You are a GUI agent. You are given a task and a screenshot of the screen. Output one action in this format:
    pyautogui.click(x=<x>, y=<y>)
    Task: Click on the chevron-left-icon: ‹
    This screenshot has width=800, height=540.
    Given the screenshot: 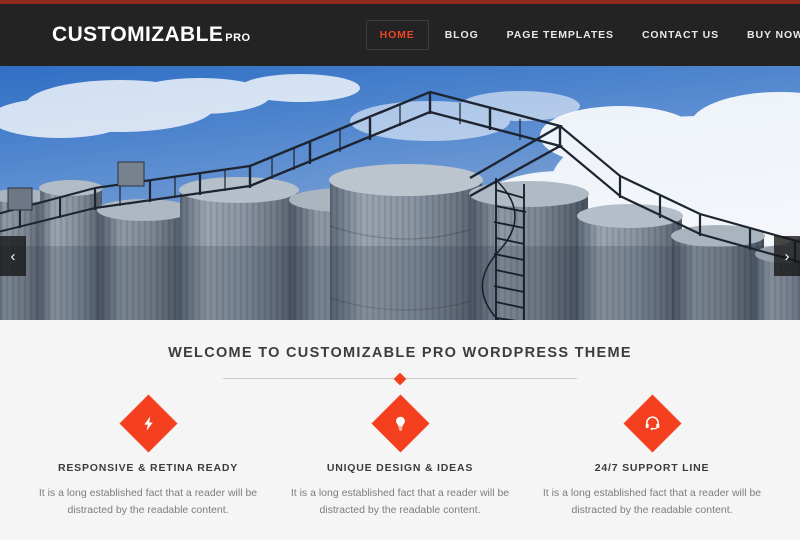 What is the action you would take?
    pyautogui.click(x=13, y=256)
    